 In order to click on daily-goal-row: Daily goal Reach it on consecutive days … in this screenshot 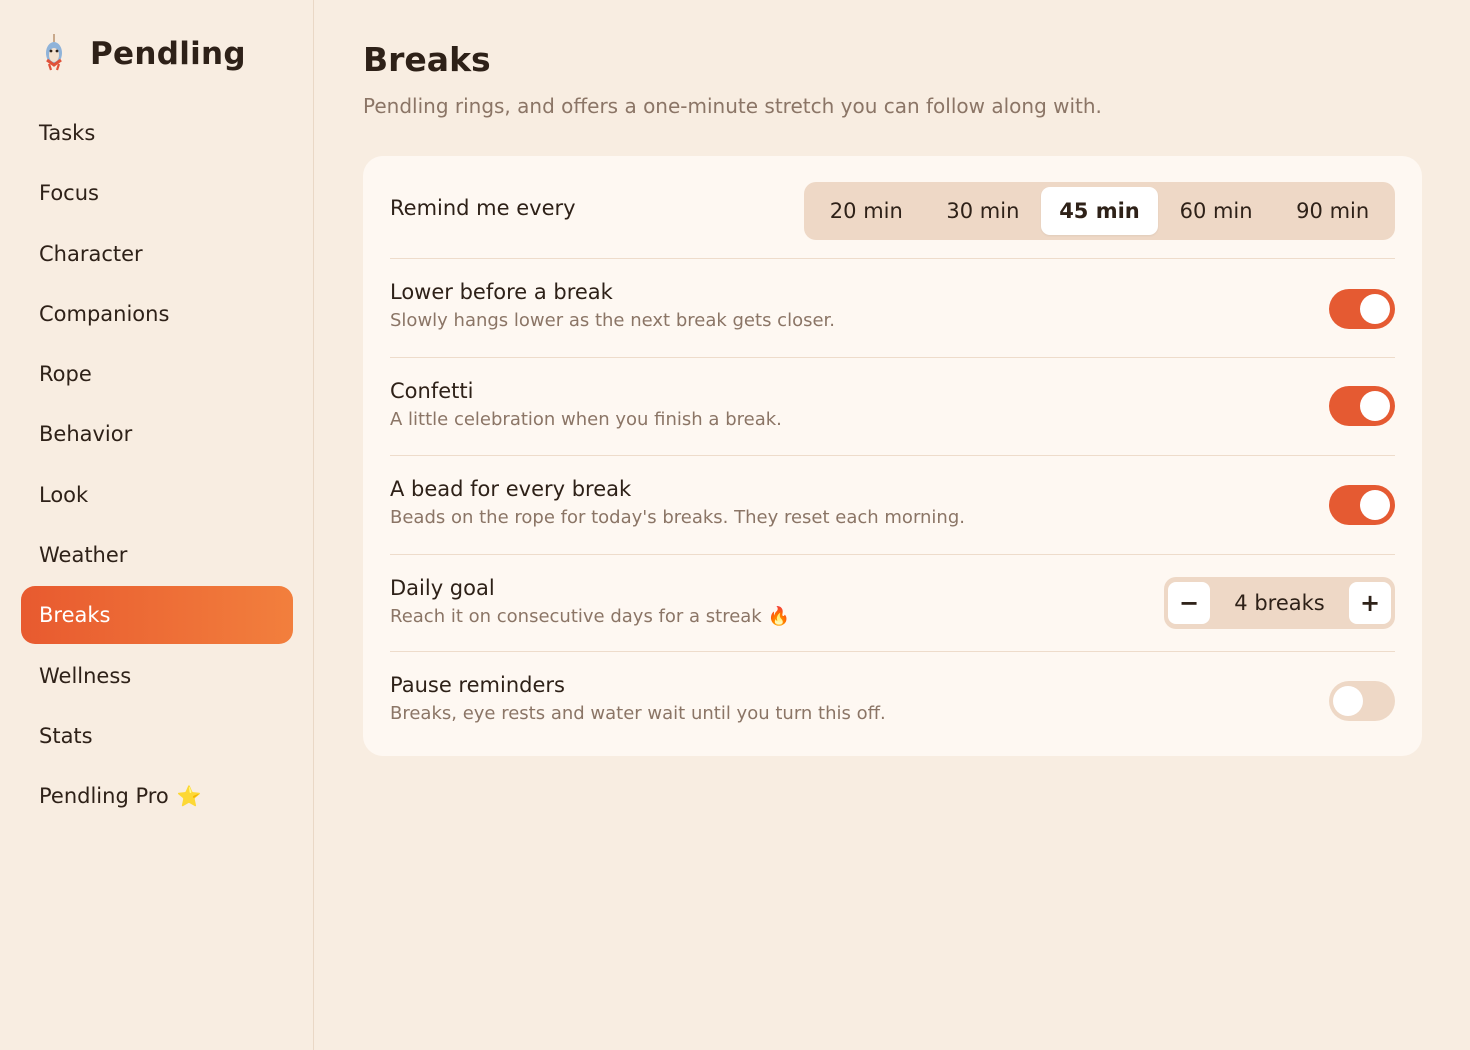, I will do `click(892, 606)`.